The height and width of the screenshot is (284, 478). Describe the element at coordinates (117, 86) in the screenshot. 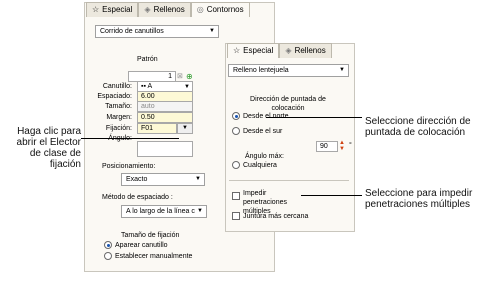

I see `canutillo-label: Canutillo:` at that location.